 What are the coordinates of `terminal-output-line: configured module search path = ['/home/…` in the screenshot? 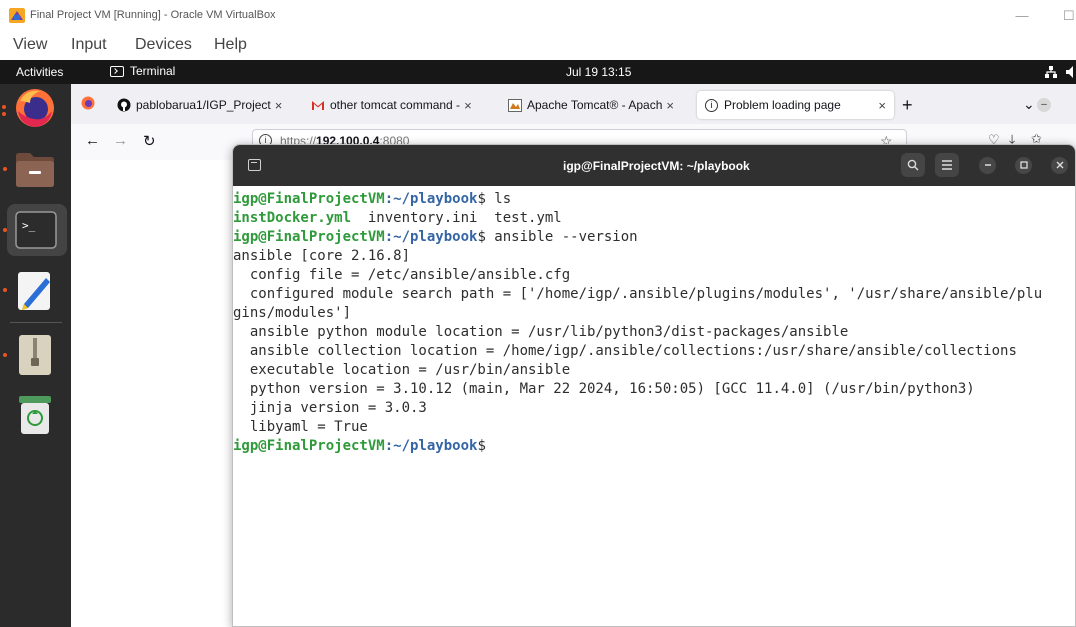 It's located at (638, 294).